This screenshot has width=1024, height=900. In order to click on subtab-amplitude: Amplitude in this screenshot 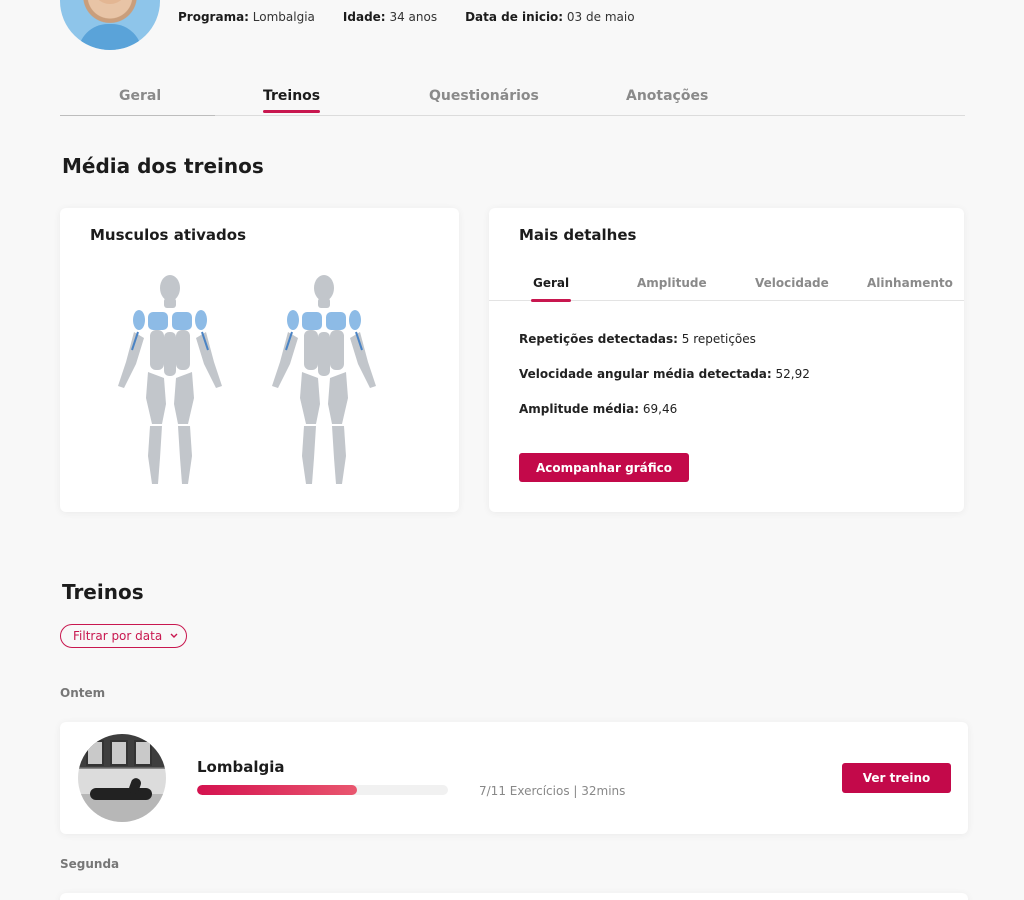, I will do `click(672, 283)`.